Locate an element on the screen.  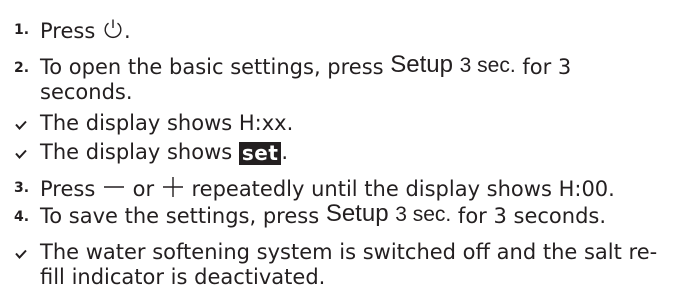
plus-icon is located at coordinates (173, 187).